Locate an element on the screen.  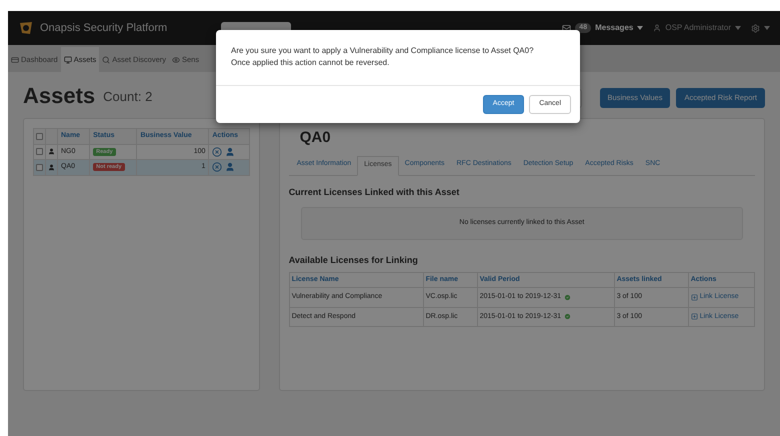
search-icon is located at coordinates (106, 60).